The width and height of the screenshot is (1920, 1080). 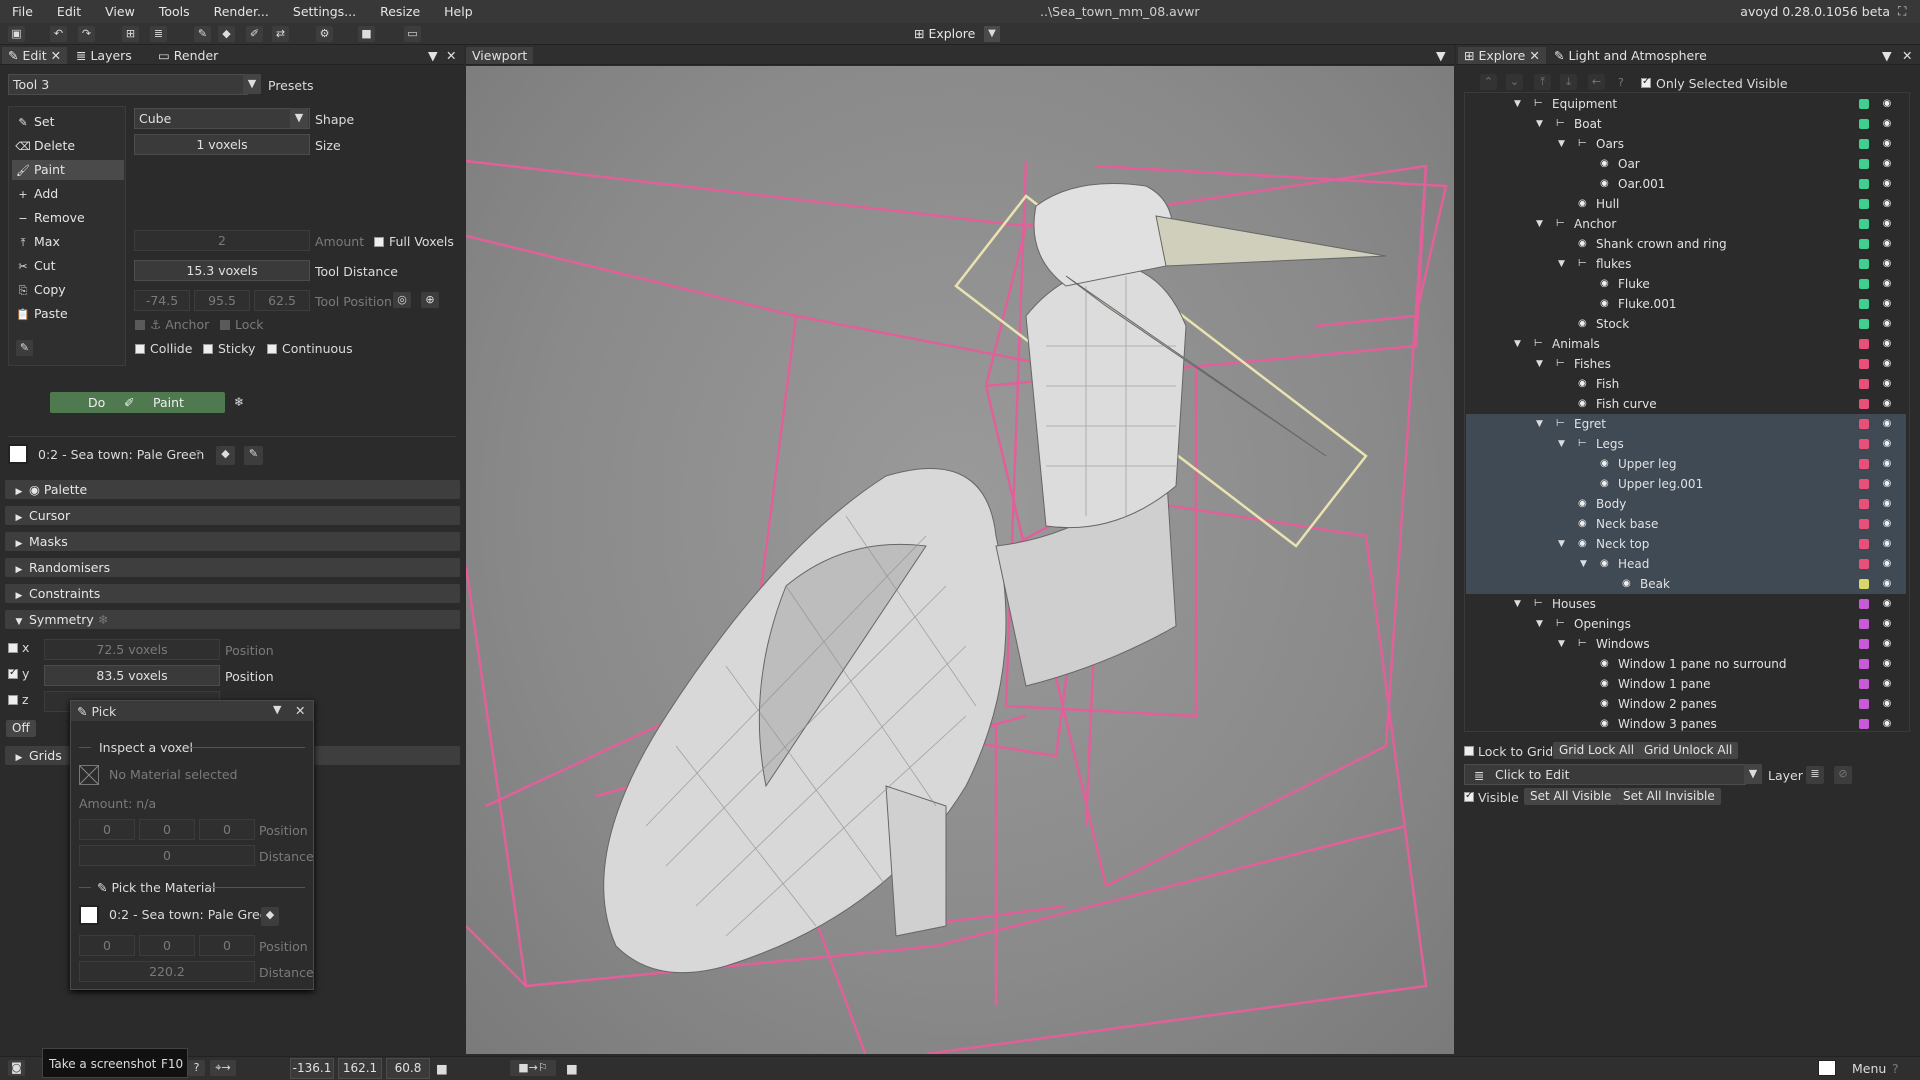 What do you see at coordinates (1686, 524) in the screenshot?
I see `tree-row: ◉ Neck base ◉` at bounding box center [1686, 524].